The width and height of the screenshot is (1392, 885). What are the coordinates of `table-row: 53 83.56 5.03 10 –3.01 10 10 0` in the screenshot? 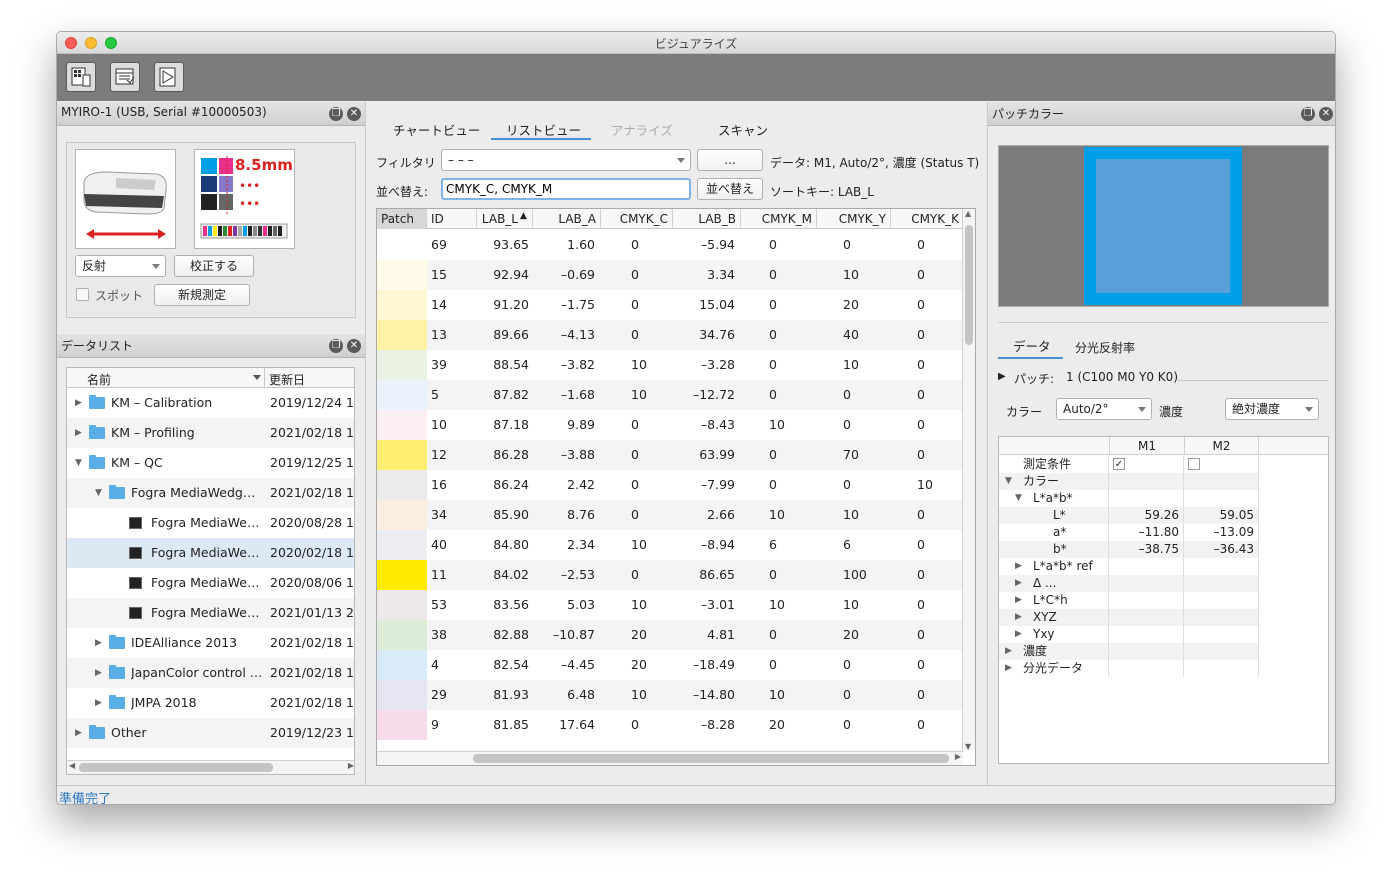 It's located at (670, 605).